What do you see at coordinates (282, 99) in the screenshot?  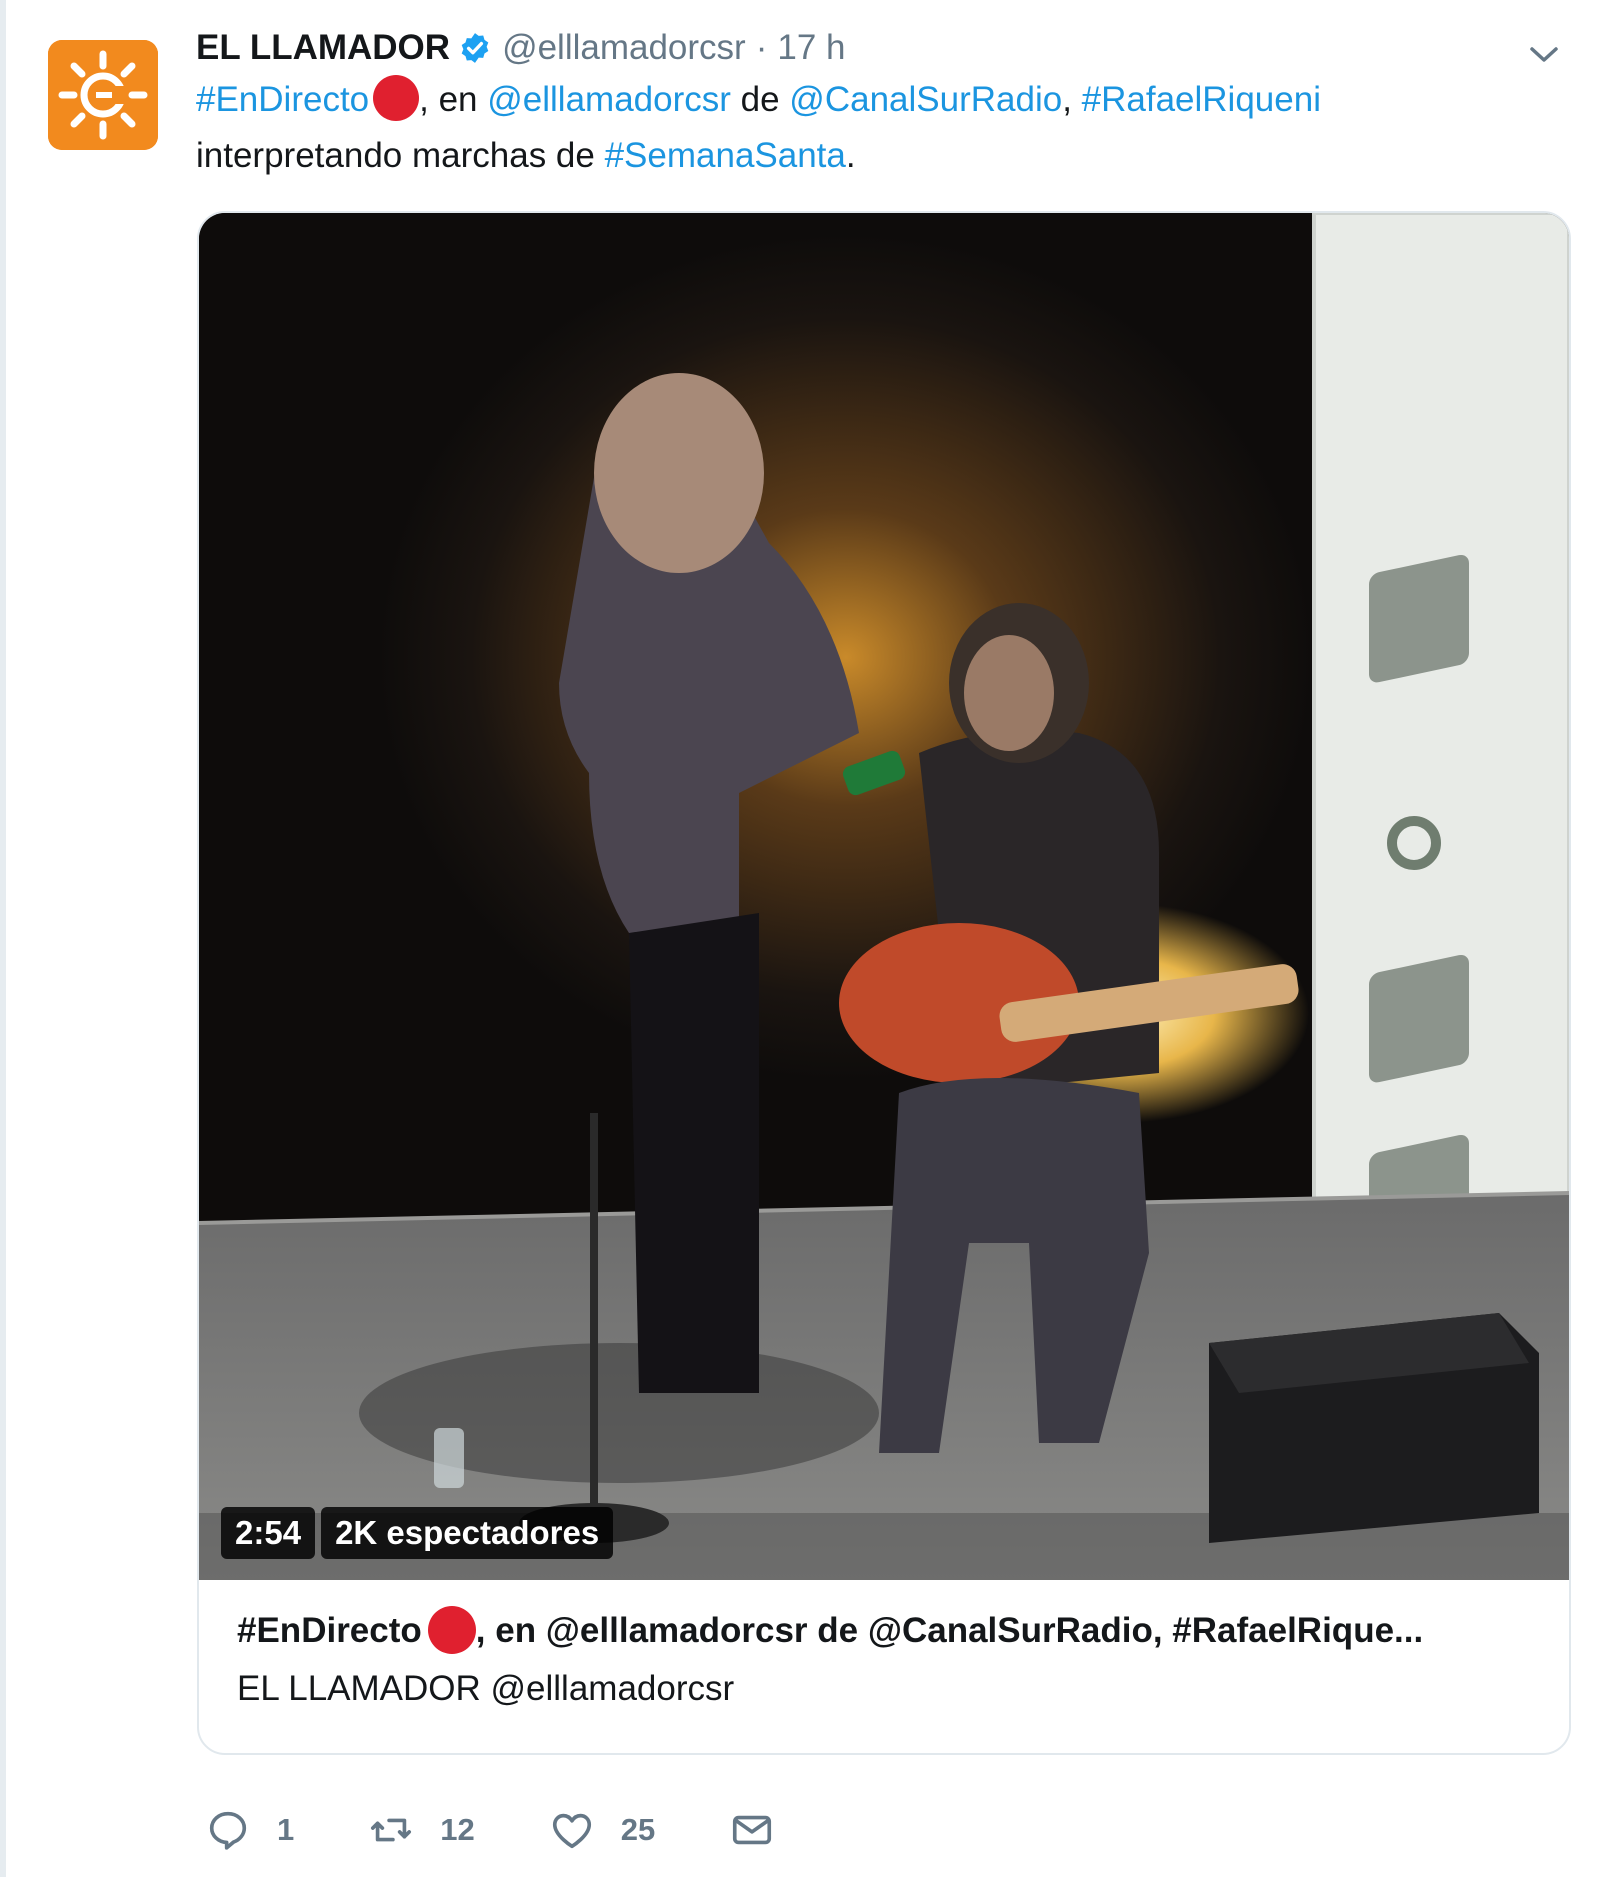 I see `hashtag-endirecto: #EnDirecto` at bounding box center [282, 99].